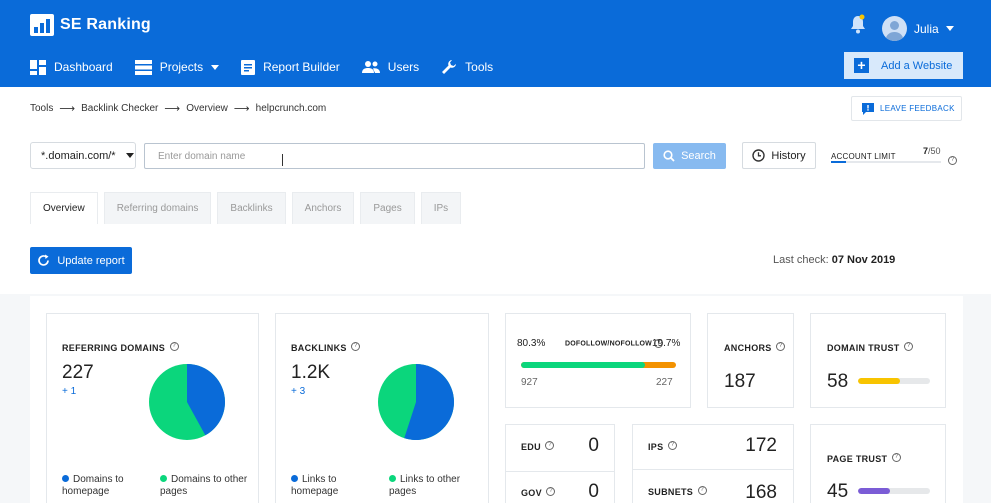  Describe the element at coordinates (119, 108) in the screenshot. I see `breadcrumb-backlink-checker: Backlink Checker` at that location.